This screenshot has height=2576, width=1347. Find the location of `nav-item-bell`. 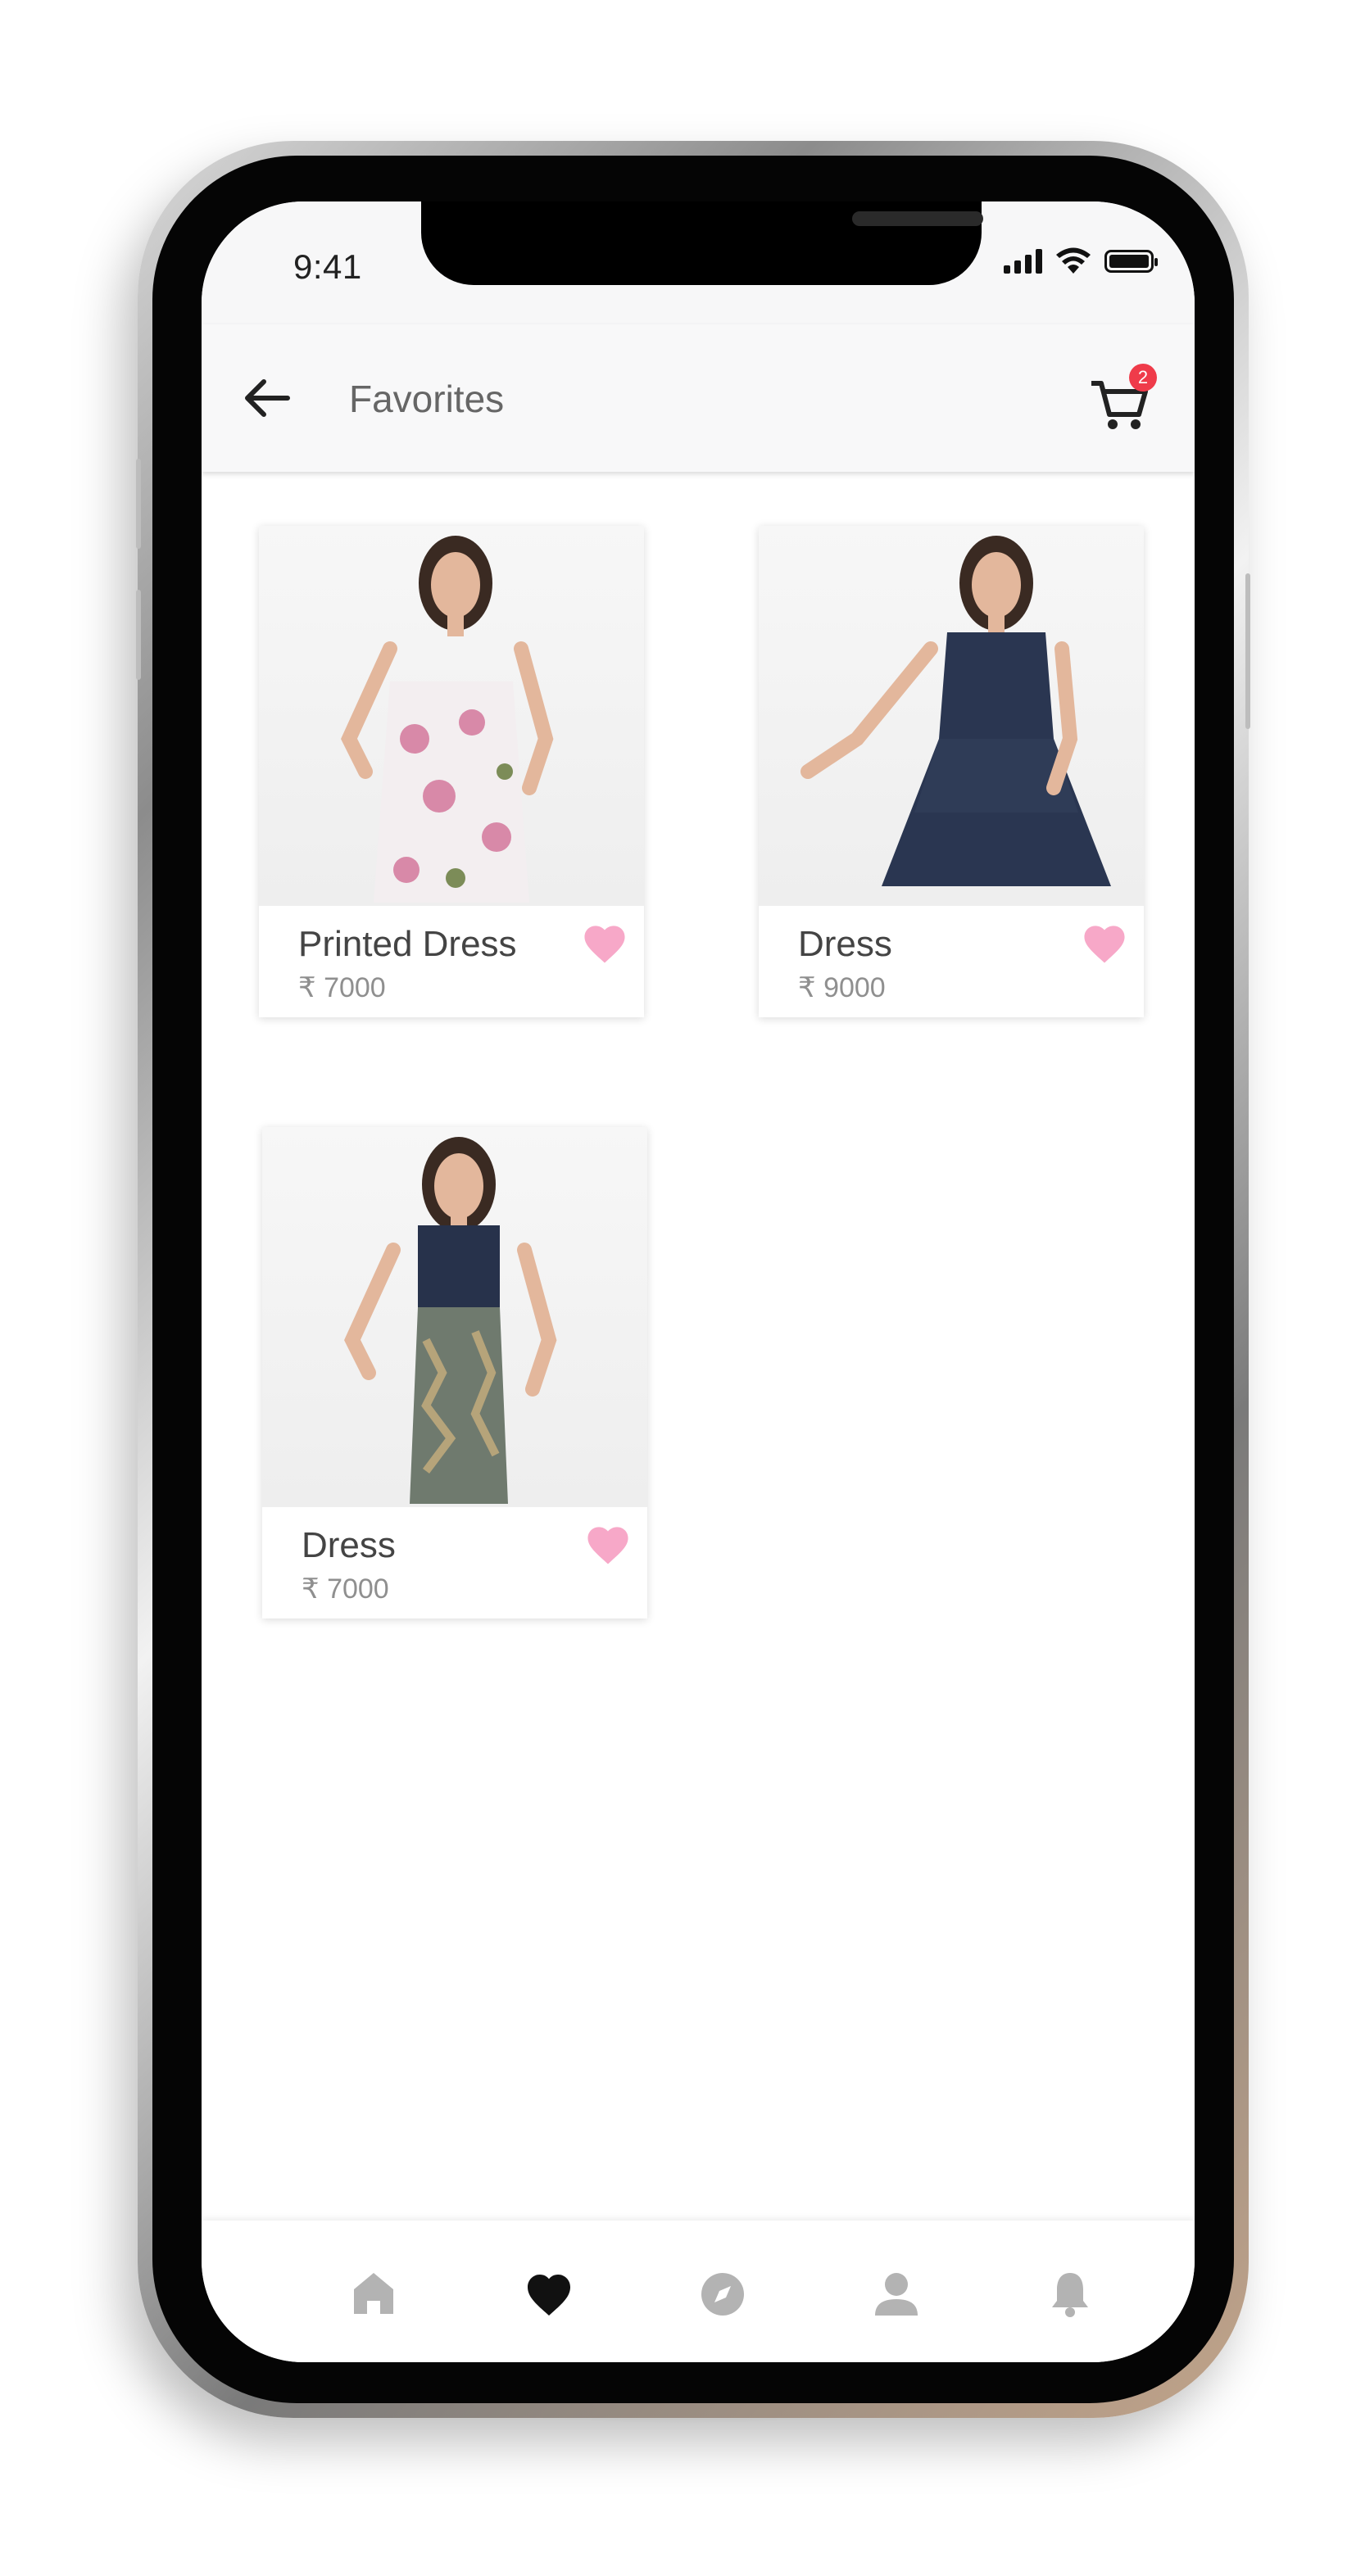

nav-item-bell is located at coordinates (1070, 2294).